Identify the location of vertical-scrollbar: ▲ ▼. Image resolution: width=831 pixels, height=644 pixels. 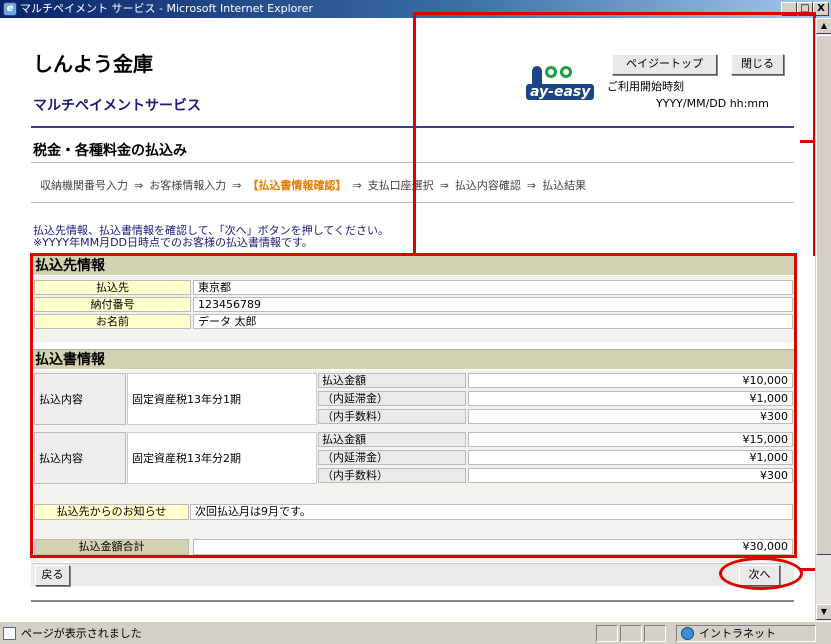
(823, 319).